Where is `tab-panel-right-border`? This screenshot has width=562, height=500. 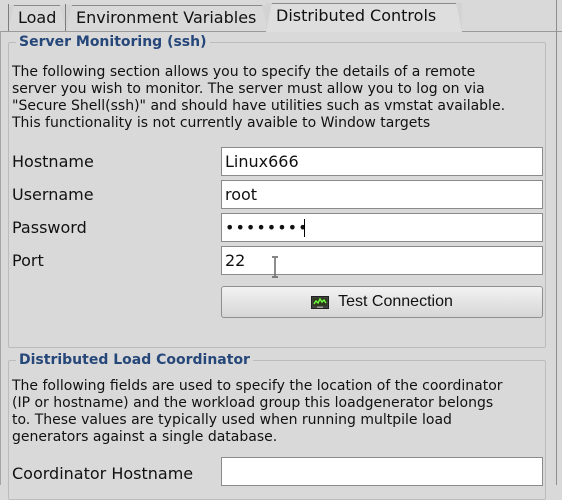 tab-panel-right-border is located at coordinates (556, 242).